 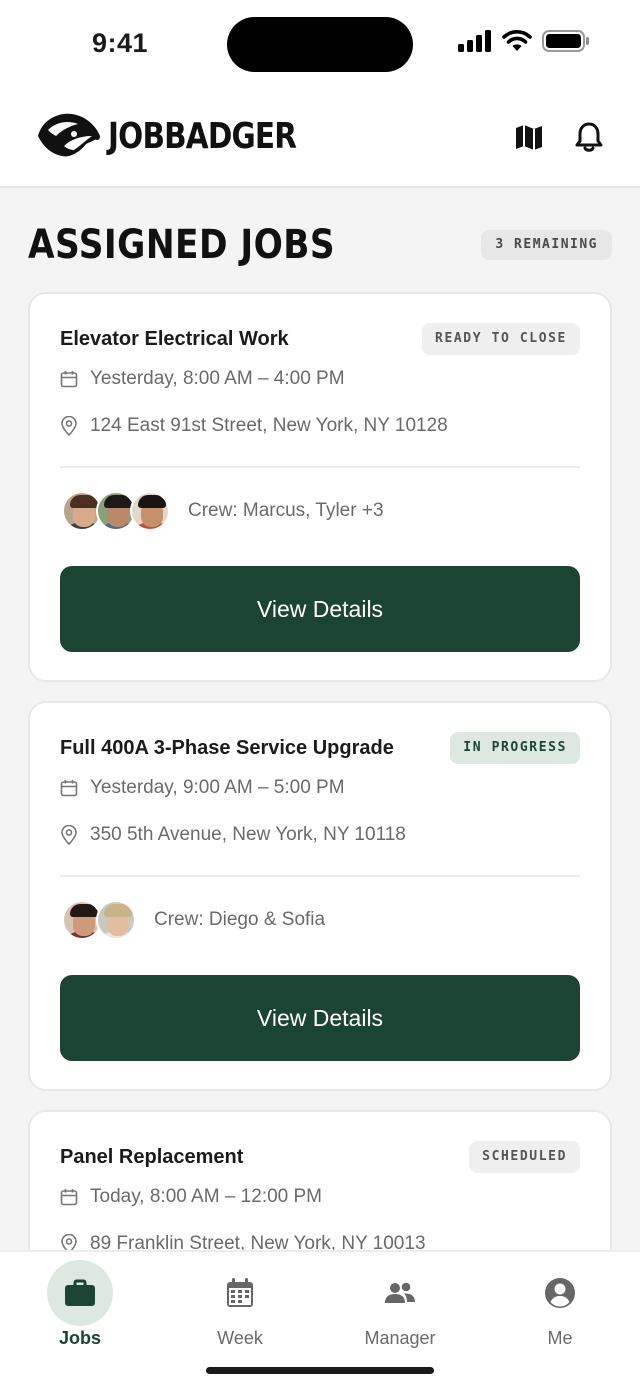 What do you see at coordinates (320, 1370) in the screenshot?
I see `home-indicator` at bounding box center [320, 1370].